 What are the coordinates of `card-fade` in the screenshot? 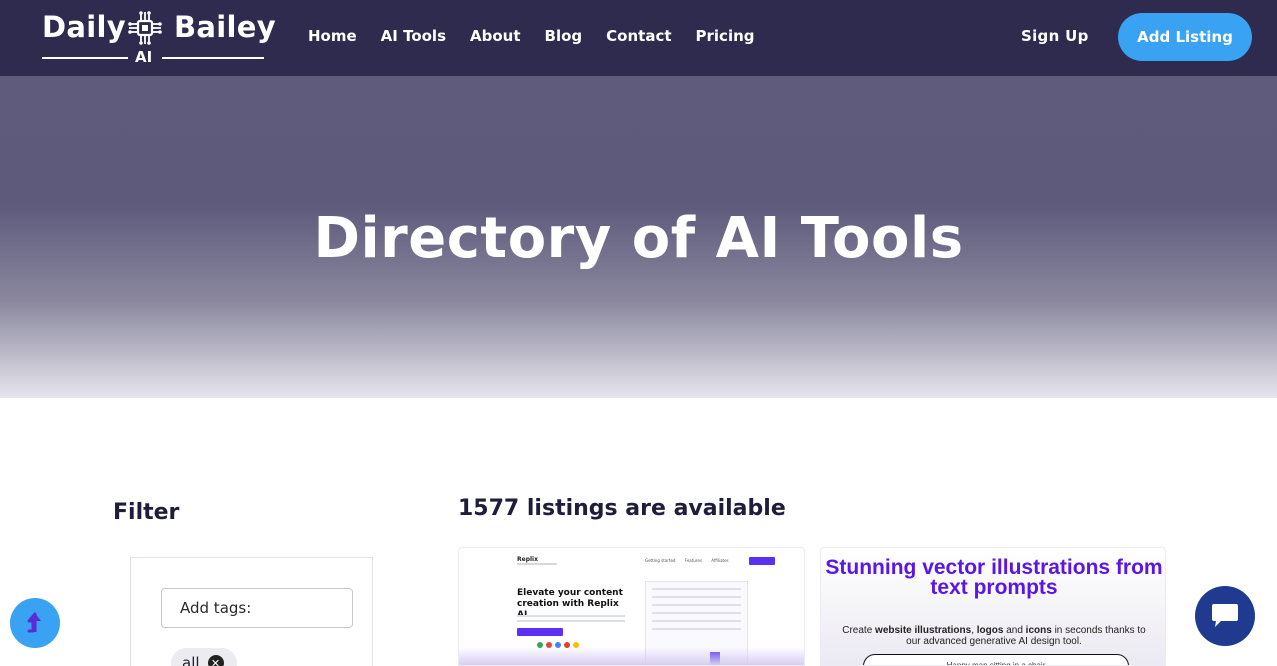 It's located at (631, 656).